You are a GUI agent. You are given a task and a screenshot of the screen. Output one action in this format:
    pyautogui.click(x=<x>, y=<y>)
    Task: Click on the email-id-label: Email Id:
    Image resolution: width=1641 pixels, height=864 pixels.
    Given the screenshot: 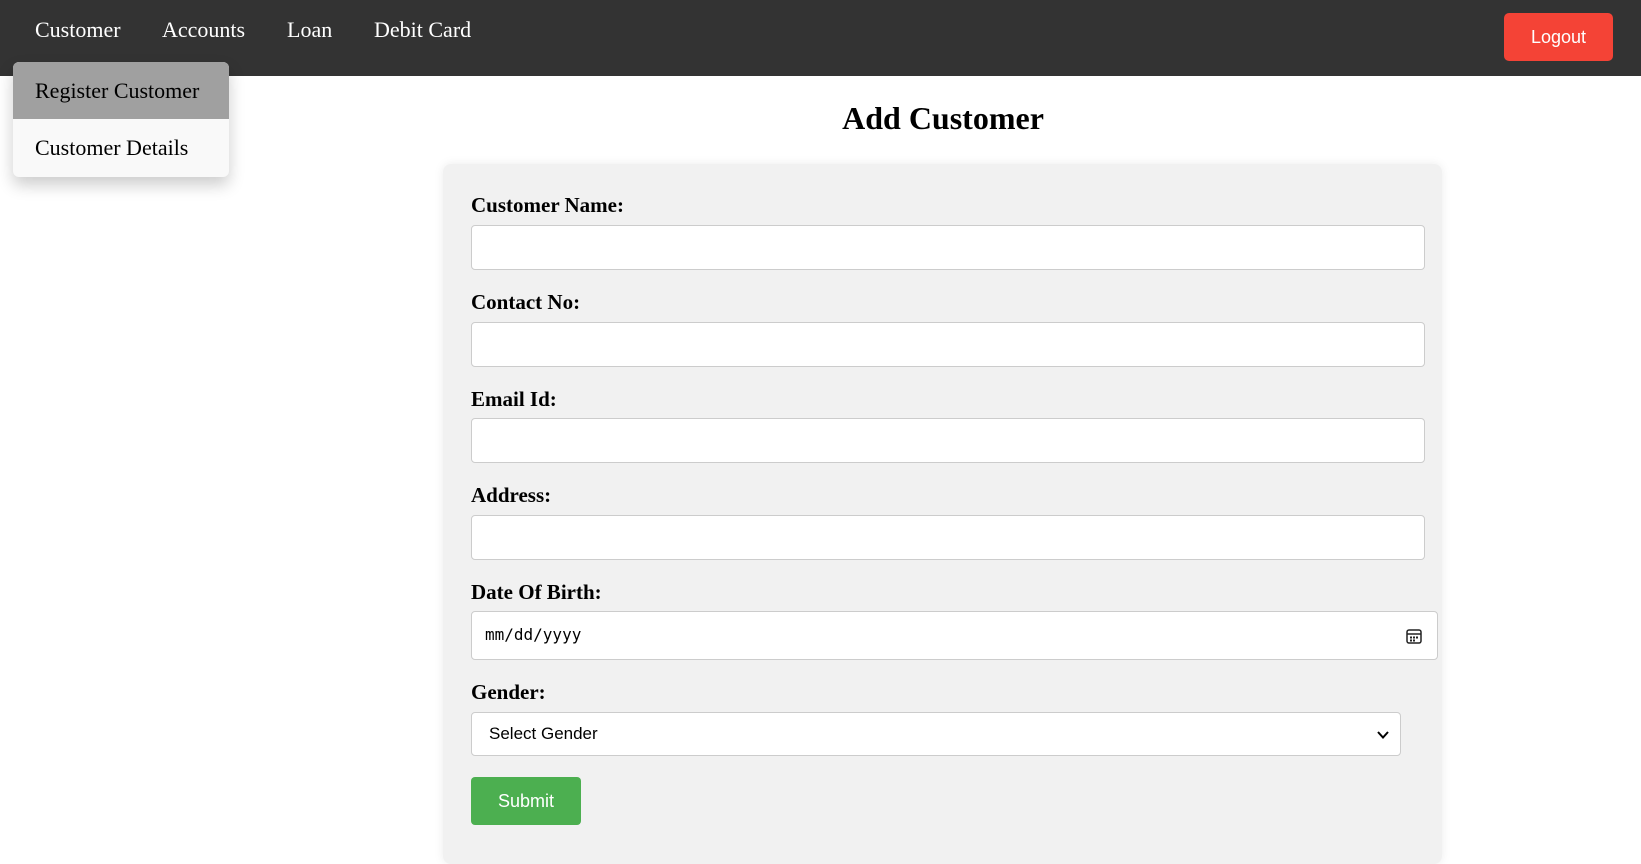 What is the action you would take?
    pyautogui.click(x=514, y=399)
    